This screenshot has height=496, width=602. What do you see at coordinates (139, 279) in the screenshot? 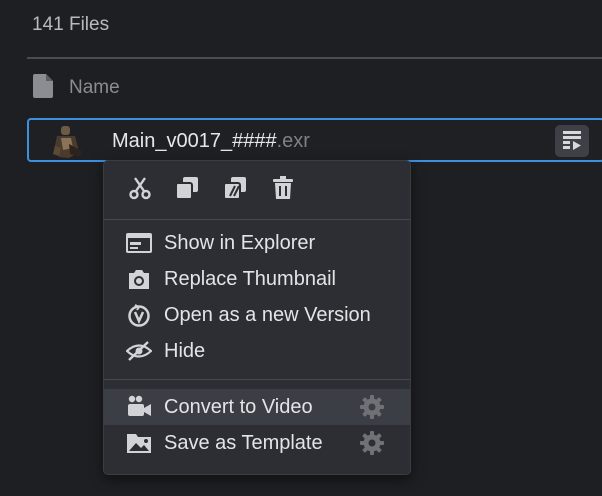
I see `camera-icon` at bounding box center [139, 279].